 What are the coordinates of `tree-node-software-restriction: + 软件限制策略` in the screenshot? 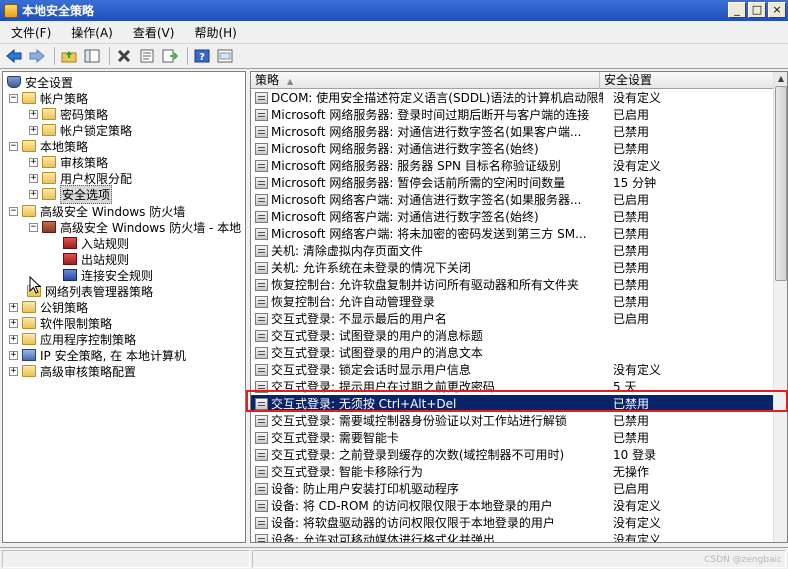 It's located at (60, 323).